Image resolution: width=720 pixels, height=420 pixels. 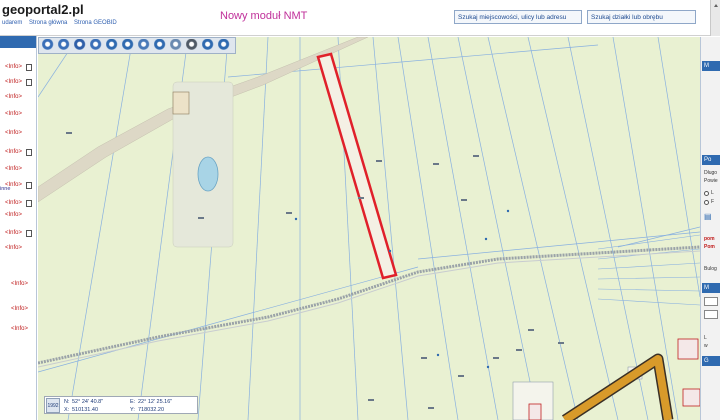 What do you see at coordinates (43, 9) in the screenshot?
I see `site-logo: geoportal2.pl` at bounding box center [43, 9].